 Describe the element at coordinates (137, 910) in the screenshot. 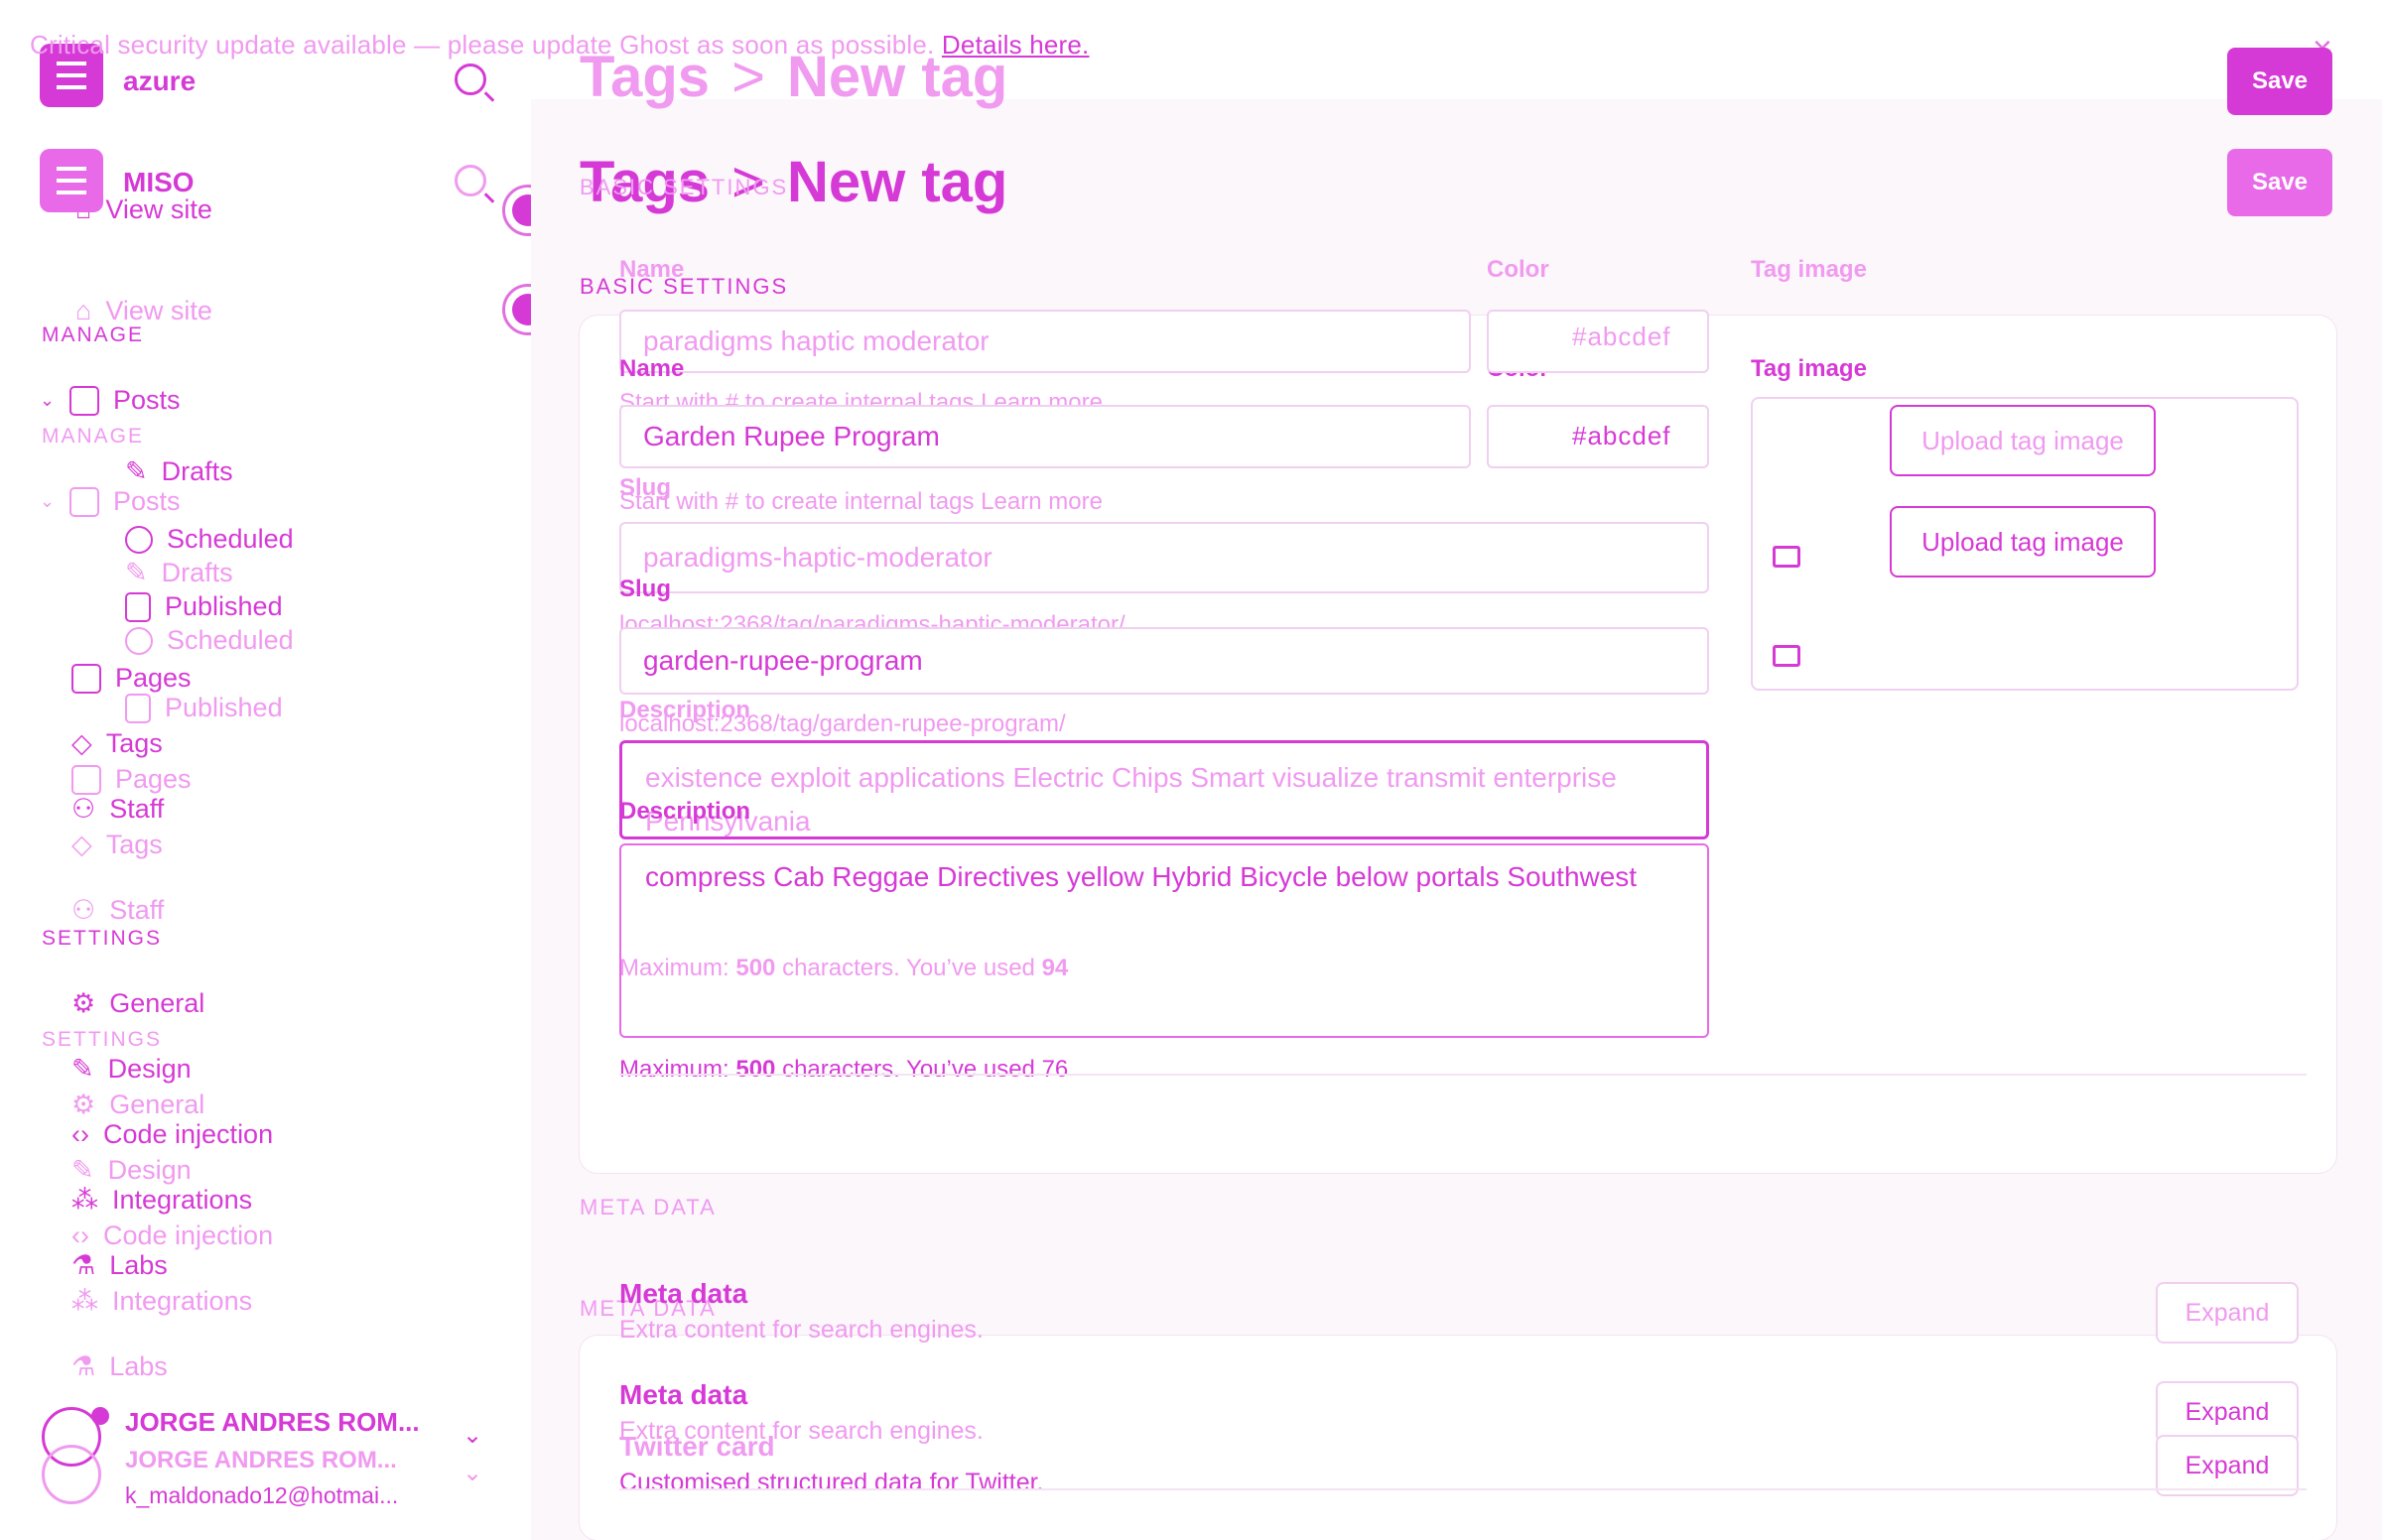

I see `sidebar-item-label: Staff` at that location.